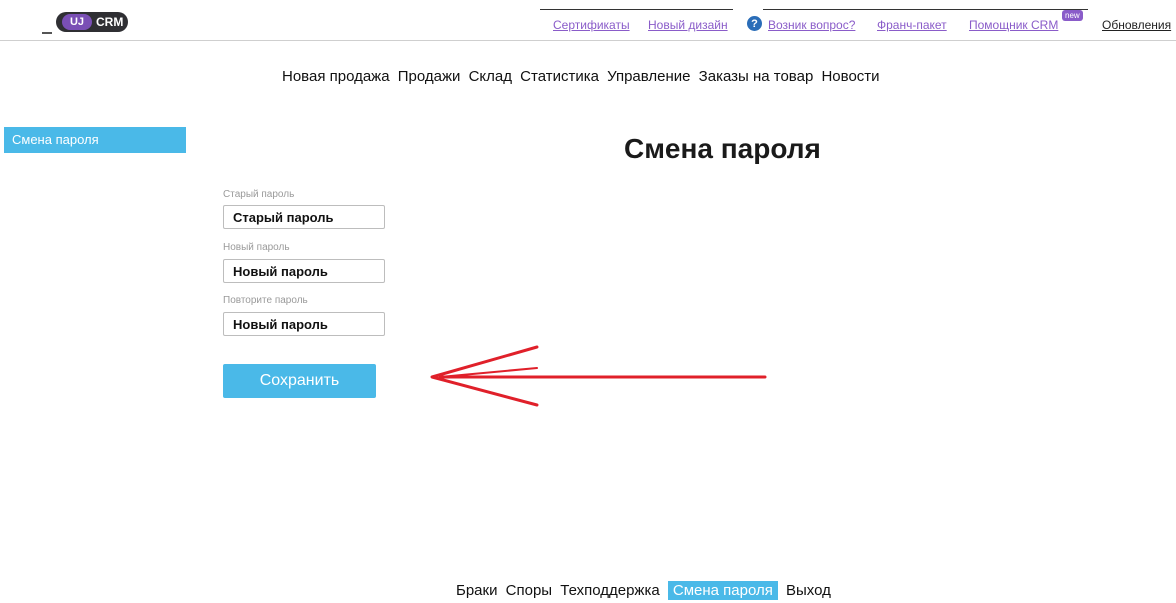 This screenshot has height=603, width=1176. What do you see at coordinates (598, 376) in the screenshot?
I see `annotation-arrow` at bounding box center [598, 376].